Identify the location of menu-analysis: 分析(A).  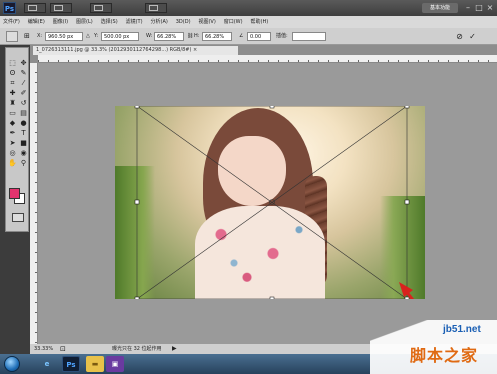
(159, 22).